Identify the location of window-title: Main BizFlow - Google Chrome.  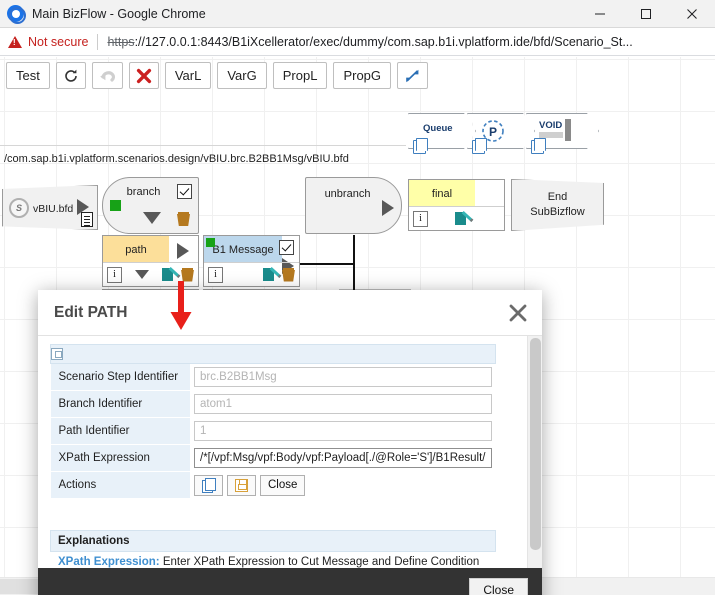
(119, 13).